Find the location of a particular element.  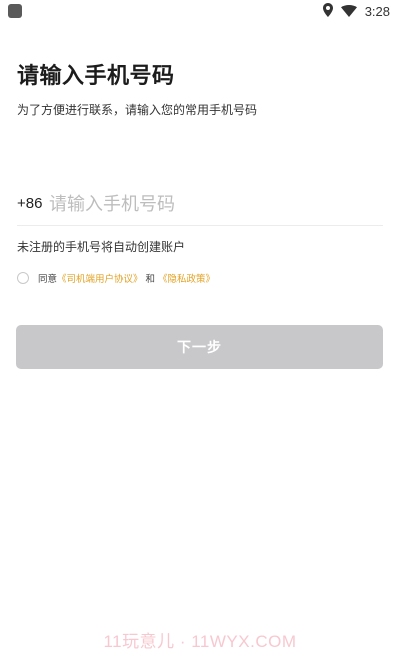

agreement-connector: 和 is located at coordinates (150, 279).